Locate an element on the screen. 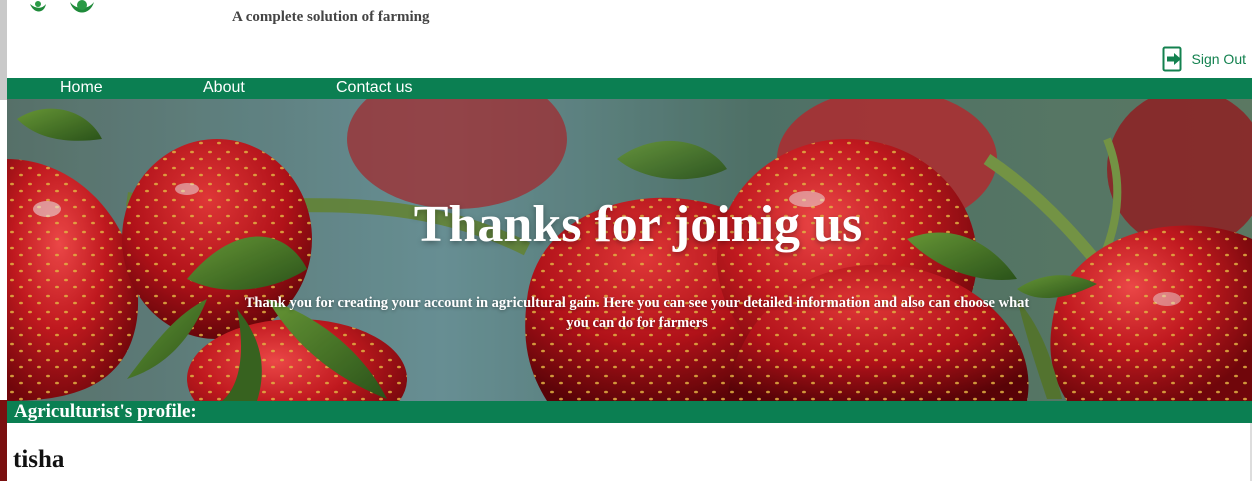 This screenshot has height=481, width=1252. nav-contact-link: Contact us is located at coordinates (374, 88).